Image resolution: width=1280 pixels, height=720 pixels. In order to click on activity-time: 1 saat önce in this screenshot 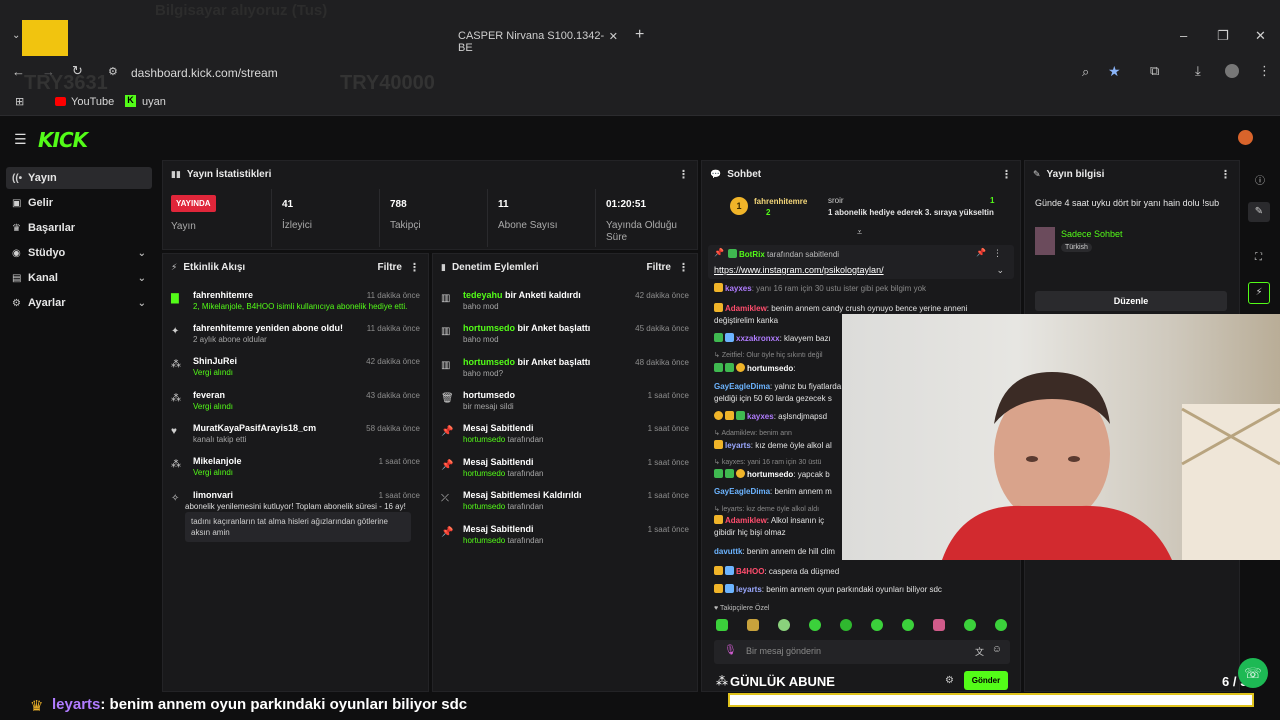, I will do `click(399, 461)`.